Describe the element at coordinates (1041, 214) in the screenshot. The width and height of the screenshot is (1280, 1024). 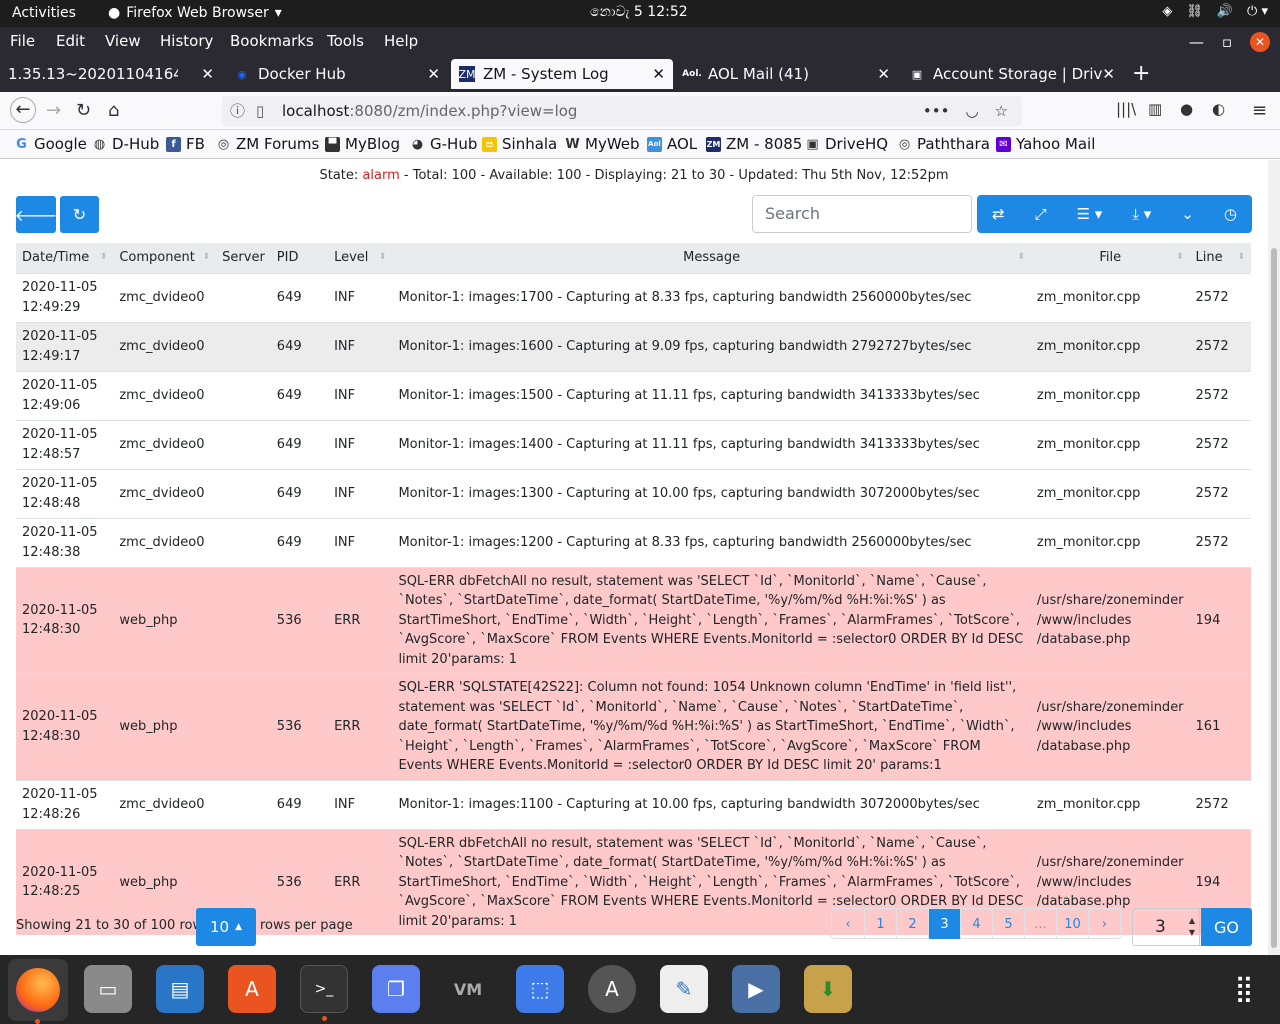
I see `fullscreen-icon: ⤢` at that location.